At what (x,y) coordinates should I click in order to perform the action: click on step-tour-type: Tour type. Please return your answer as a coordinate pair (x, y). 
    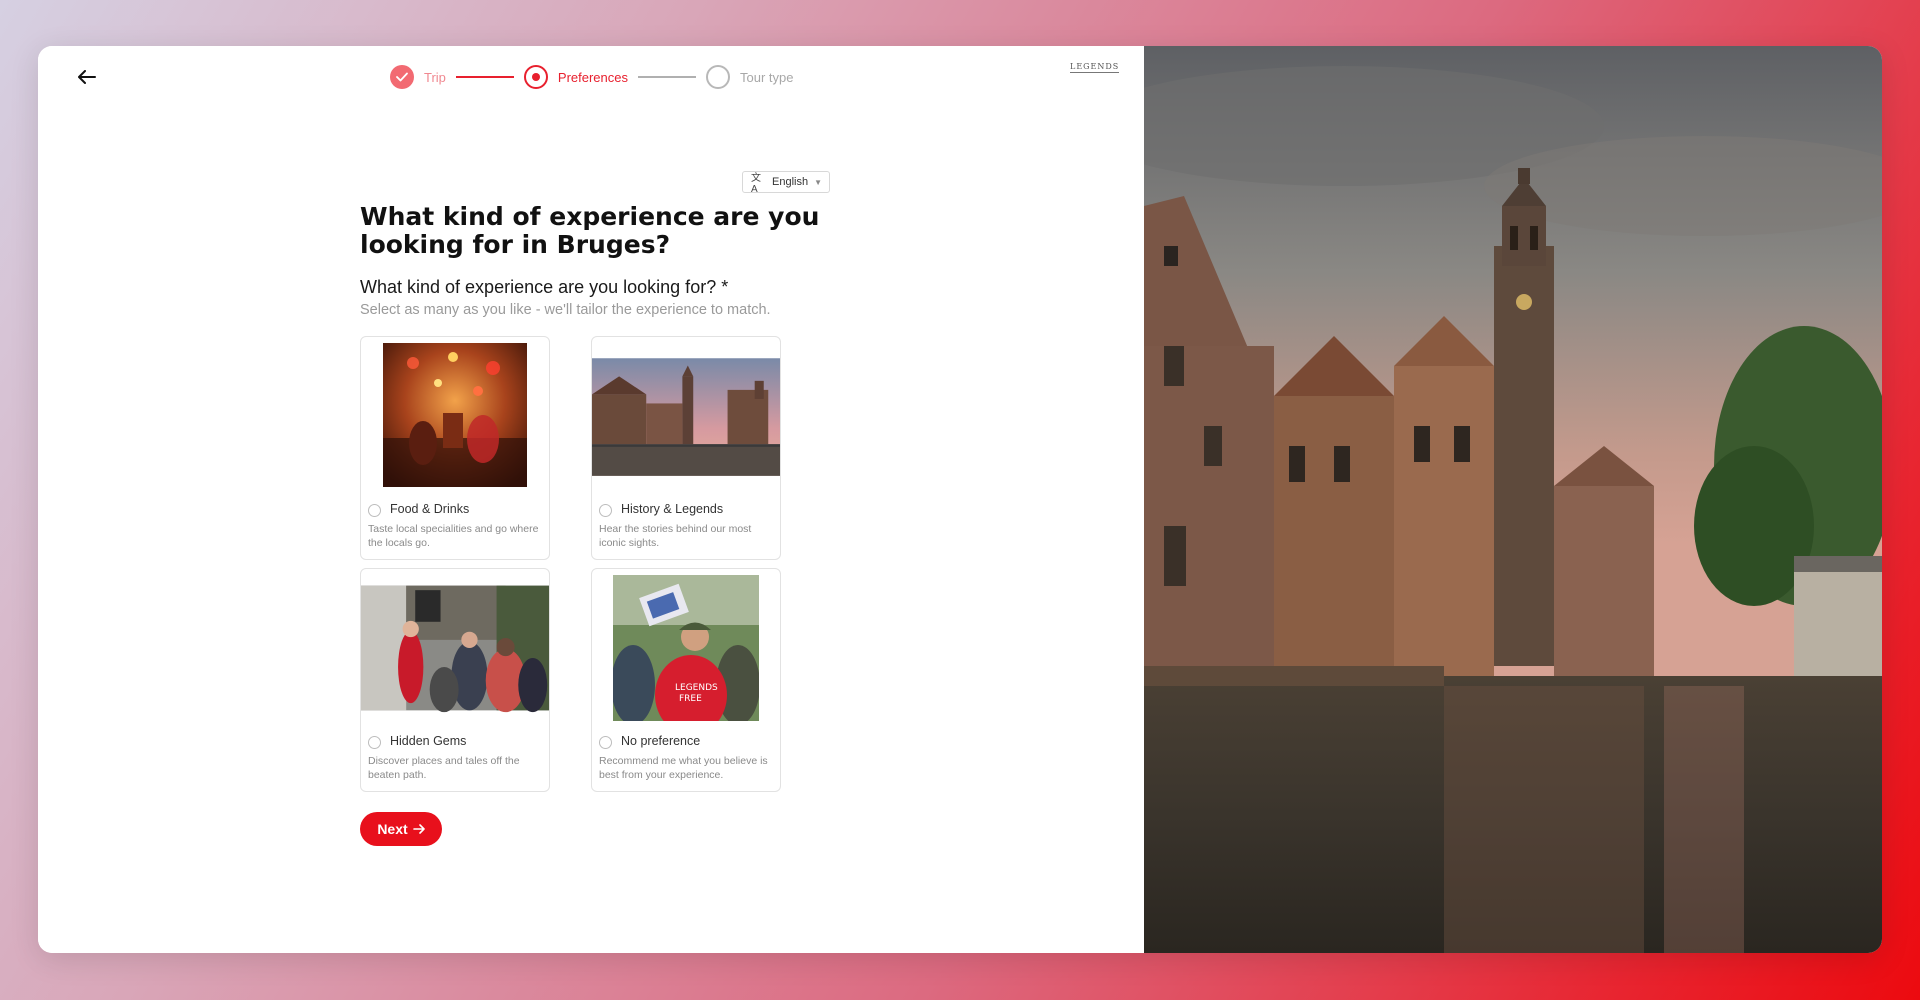
    Looking at the image, I should click on (749, 77).